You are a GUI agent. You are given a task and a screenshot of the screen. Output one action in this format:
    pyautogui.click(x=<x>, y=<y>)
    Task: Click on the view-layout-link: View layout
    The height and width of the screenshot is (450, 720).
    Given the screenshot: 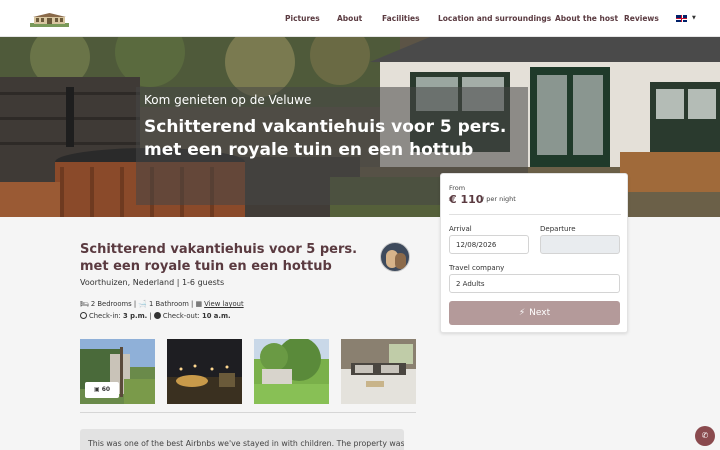 What is the action you would take?
    pyautogui.click(x=224, y=304)
    